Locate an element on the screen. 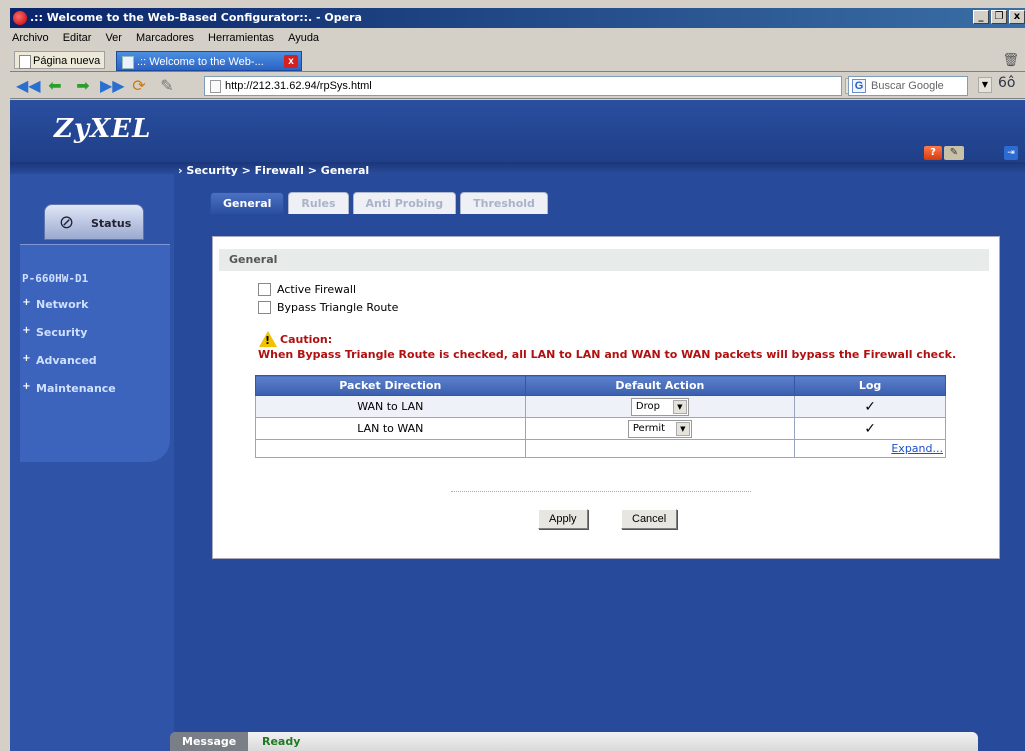  cancel-button: Cancel is located at coordinates (649, 519).